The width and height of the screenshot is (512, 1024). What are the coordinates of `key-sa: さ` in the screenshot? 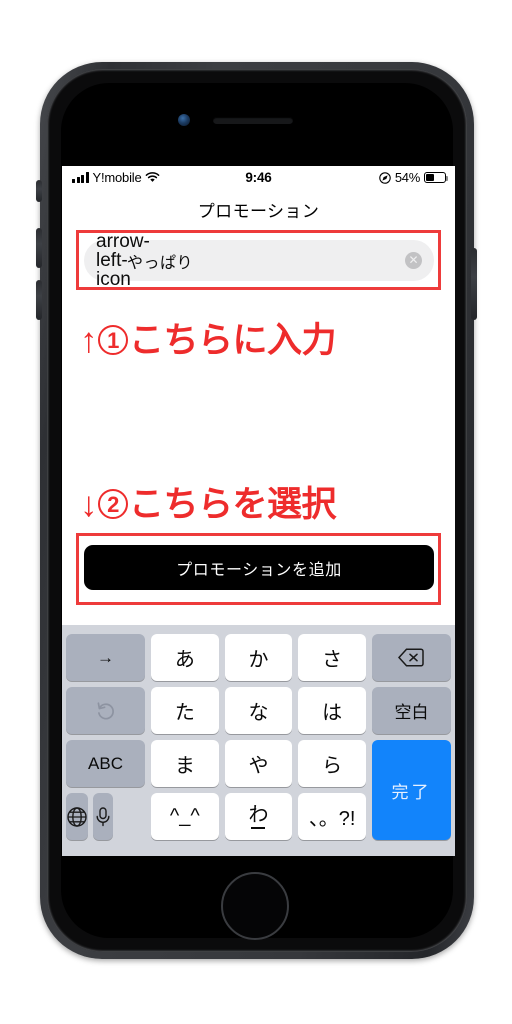 It's located at (332, 657).